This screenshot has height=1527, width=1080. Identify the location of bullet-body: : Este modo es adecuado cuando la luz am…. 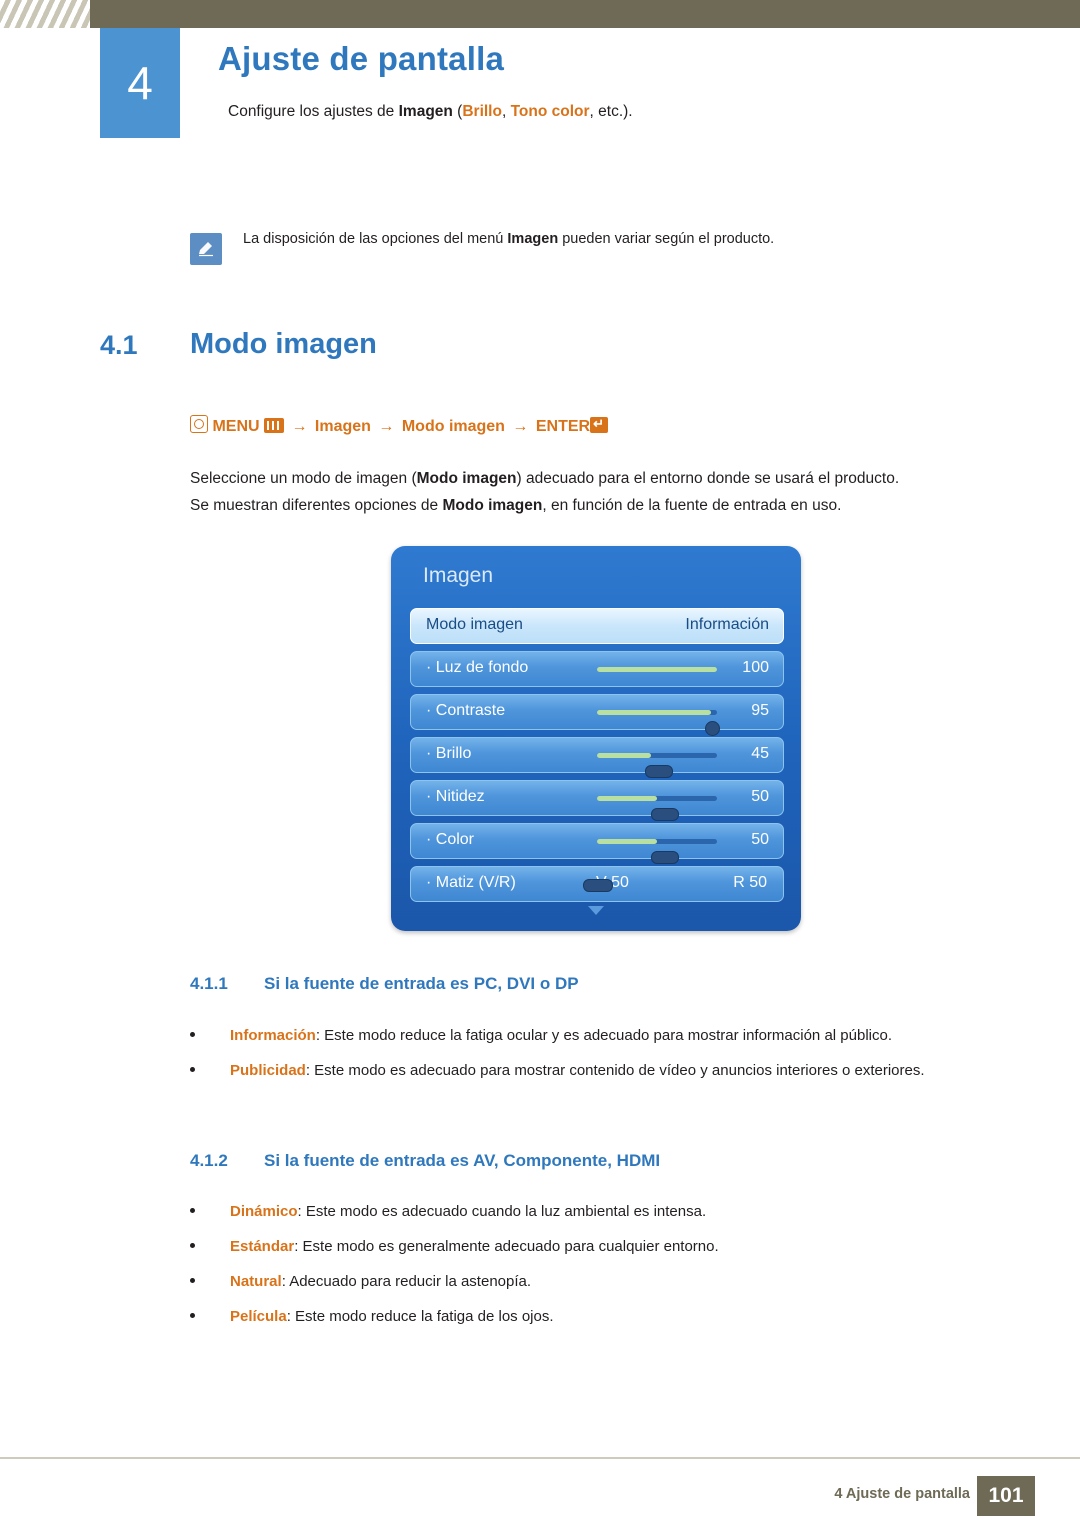
(502, 1211).